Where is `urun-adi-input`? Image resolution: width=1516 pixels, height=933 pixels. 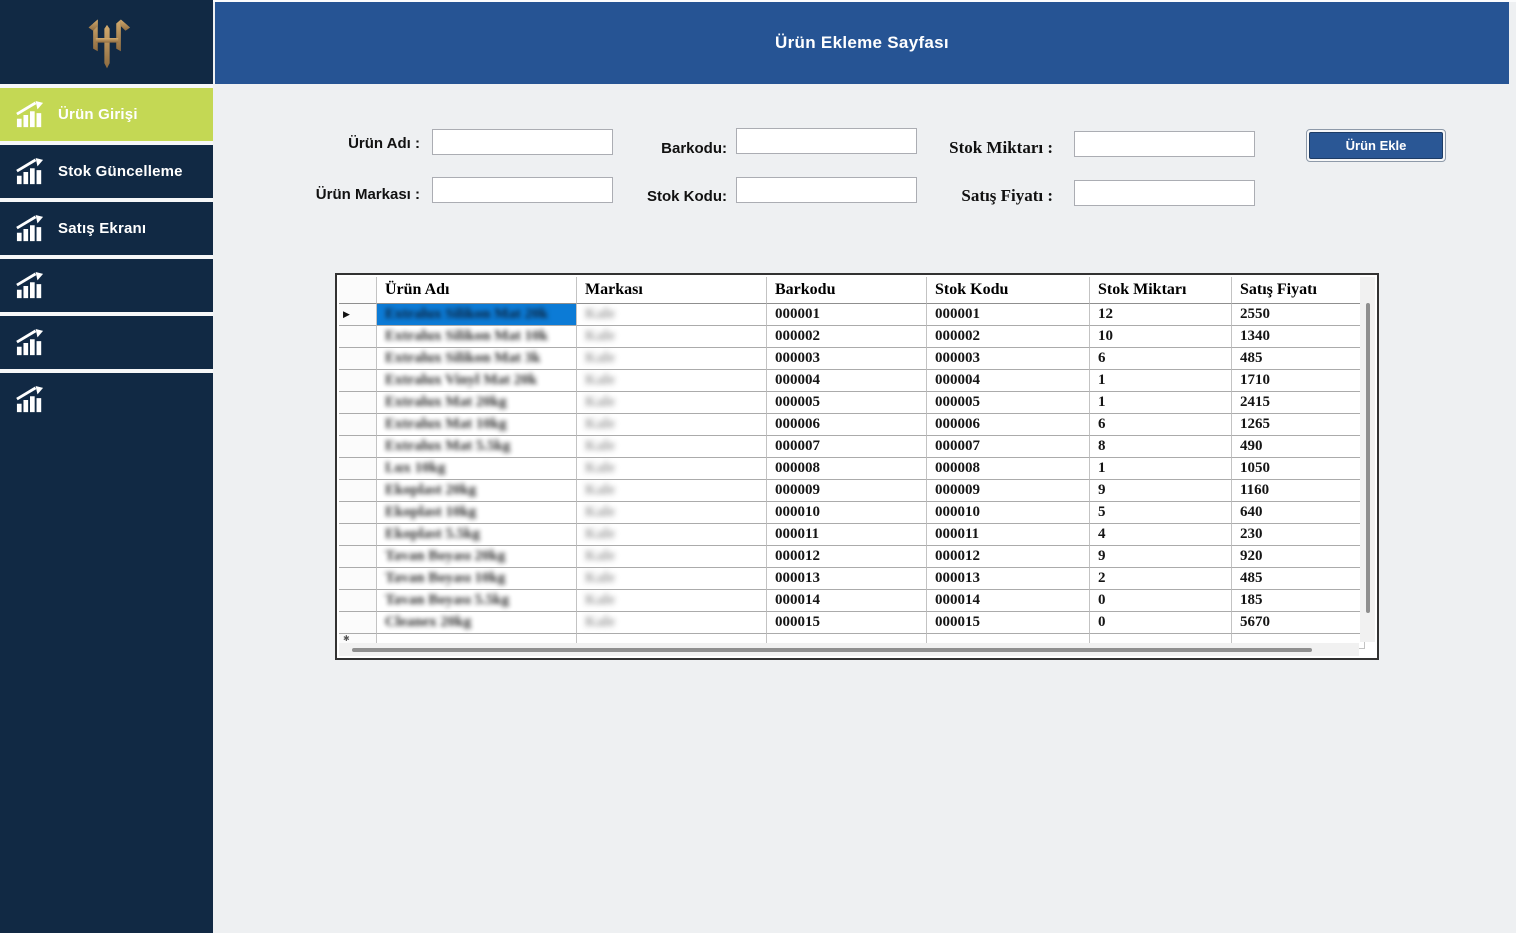
urun-adi-input is located at coordinates (522, 142).